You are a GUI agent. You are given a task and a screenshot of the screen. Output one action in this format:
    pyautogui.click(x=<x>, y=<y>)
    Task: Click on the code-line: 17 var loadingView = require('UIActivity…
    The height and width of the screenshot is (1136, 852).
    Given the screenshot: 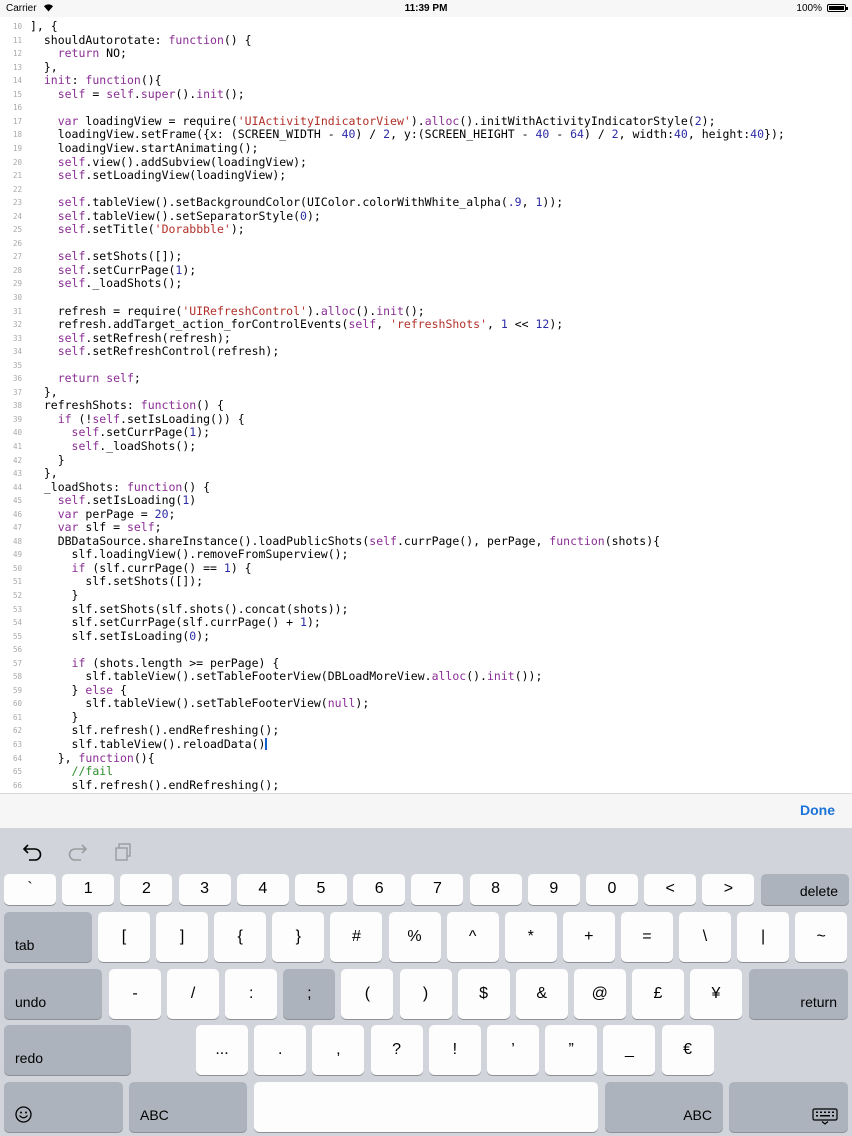 What is the action you would take?
    pyautogui.click(x=426, y=121)
    